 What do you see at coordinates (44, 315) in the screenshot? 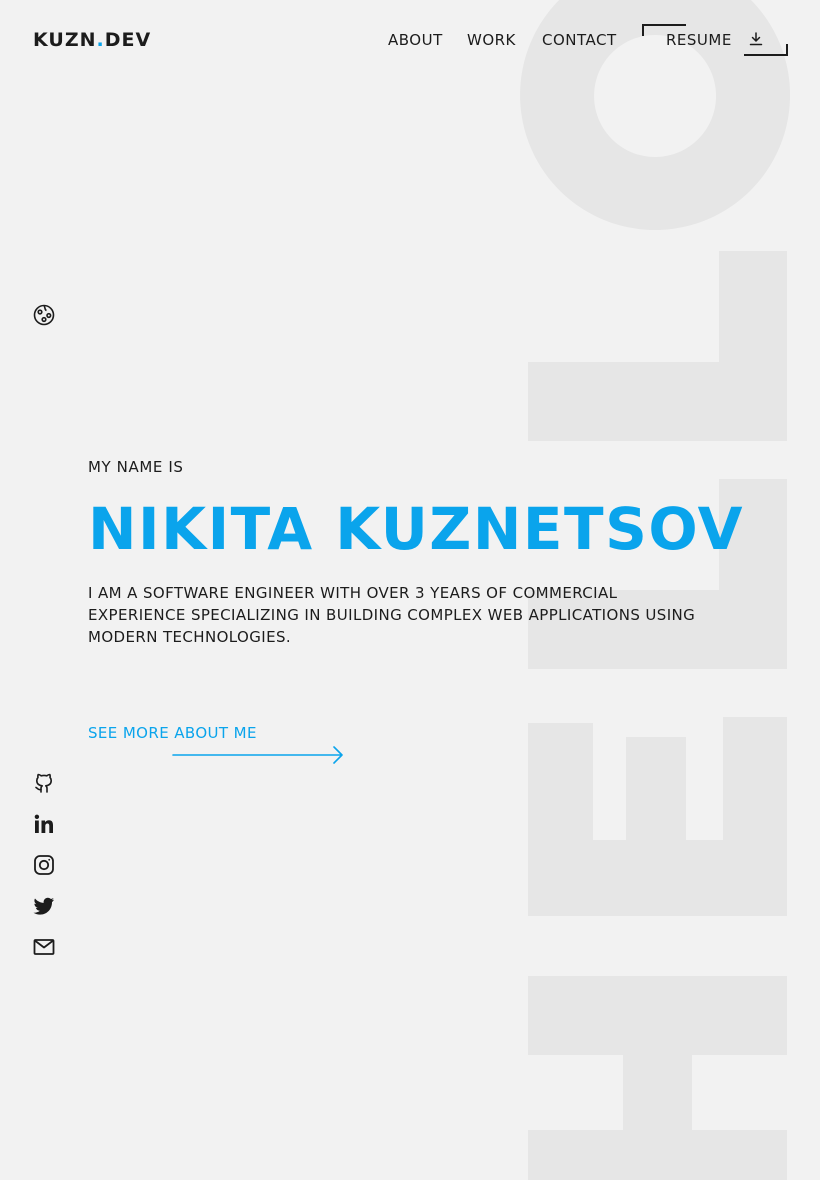
I see `palette-icon` at bounding box center [44, 315].